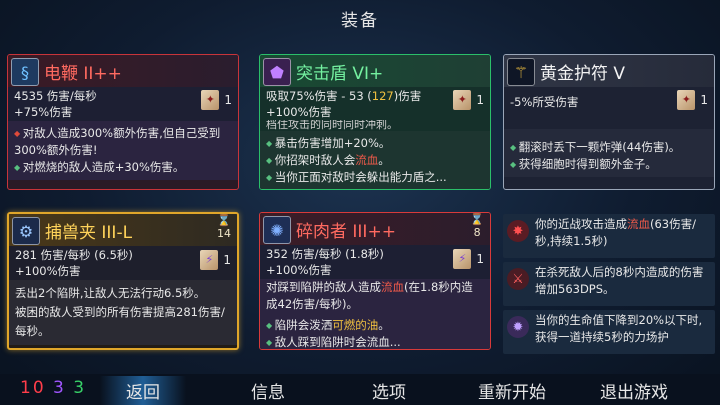  I want to click on item-effects: 翻滚时丢下一颗炸弹(44伤害)。 获得细胞时得到额外金子。, so click(609, 153).